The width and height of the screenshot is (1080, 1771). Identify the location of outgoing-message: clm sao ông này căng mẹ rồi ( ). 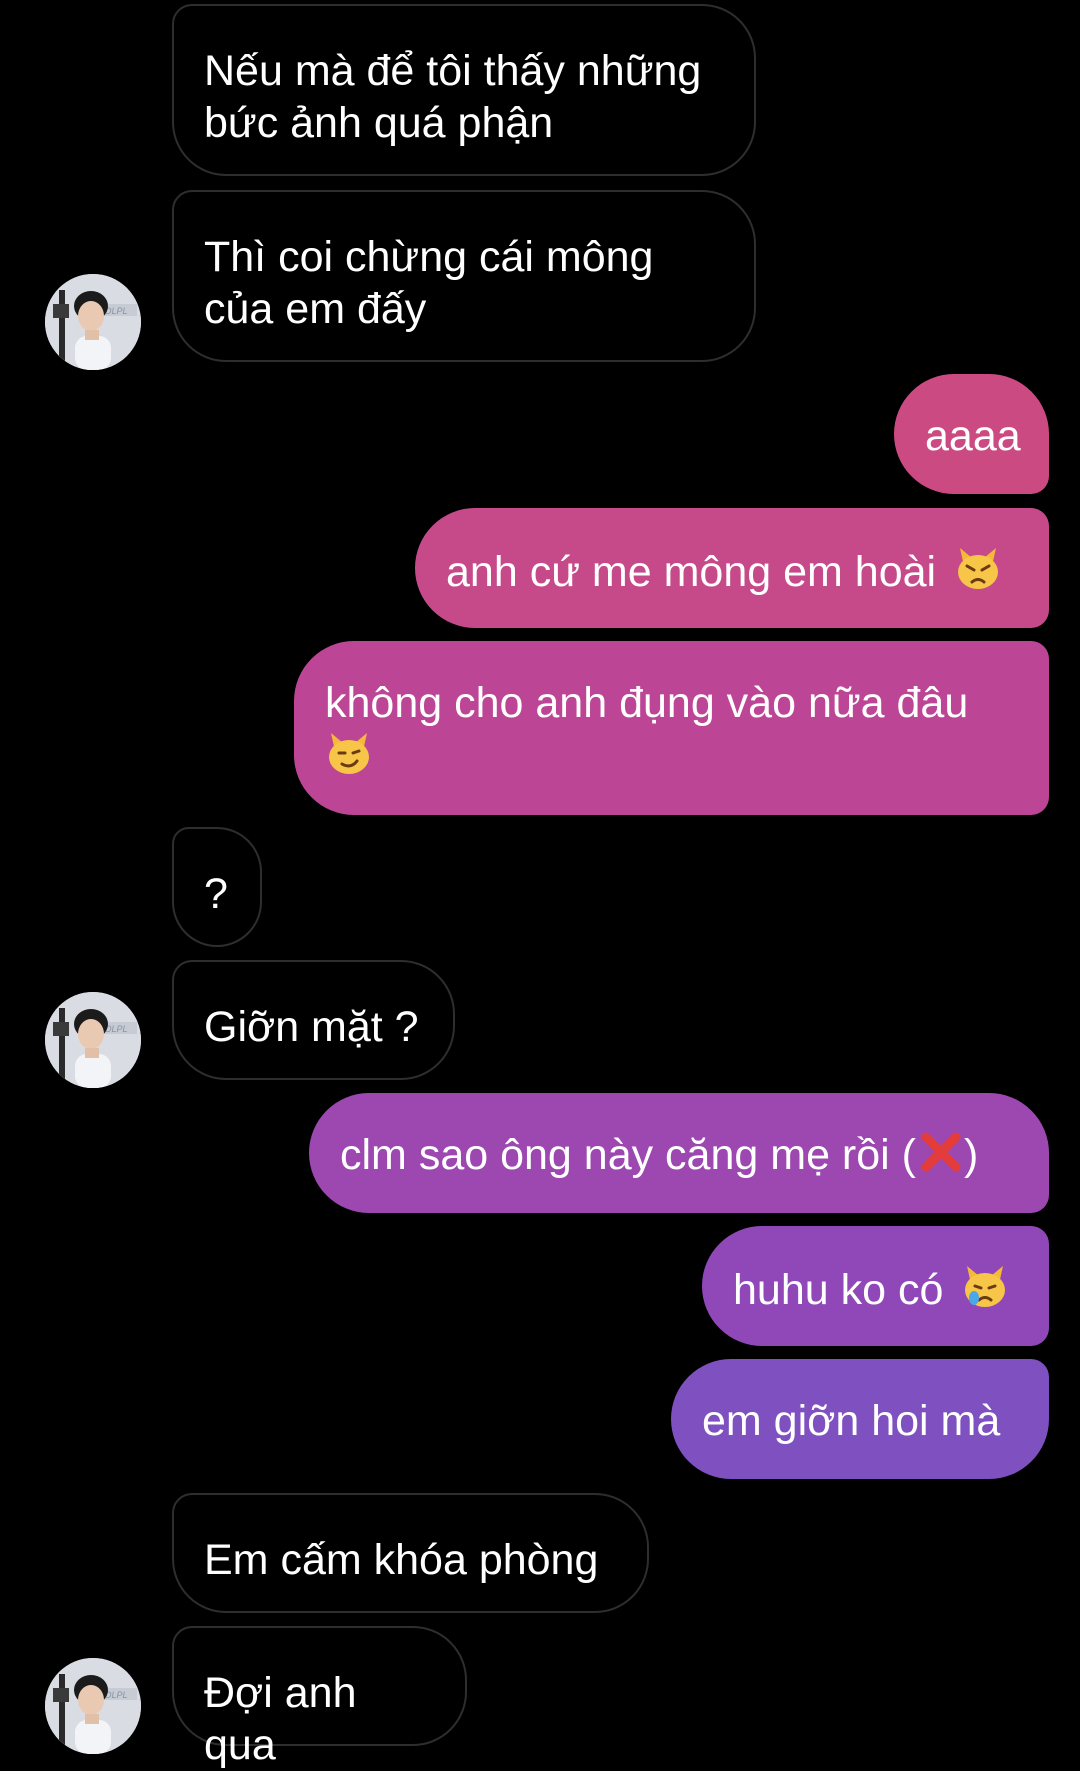
(679, 1153).